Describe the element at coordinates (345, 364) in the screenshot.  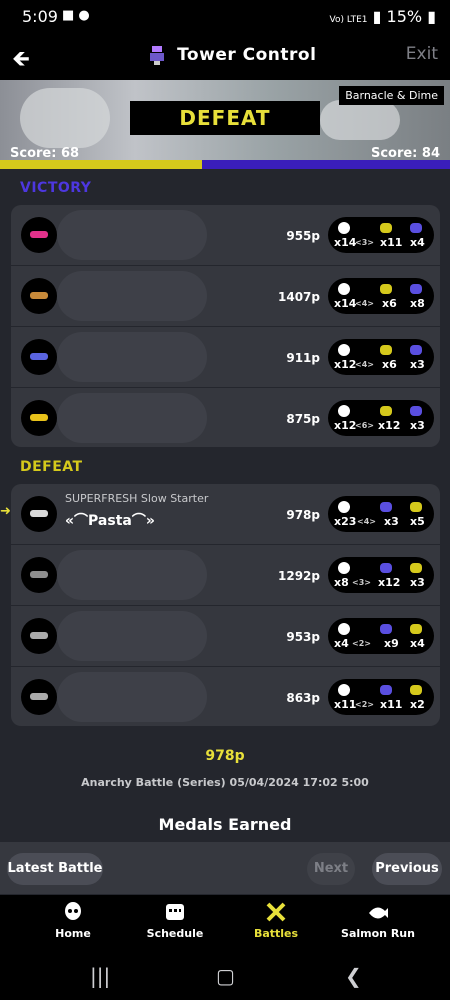
I see `kills-count: x12` at that location.